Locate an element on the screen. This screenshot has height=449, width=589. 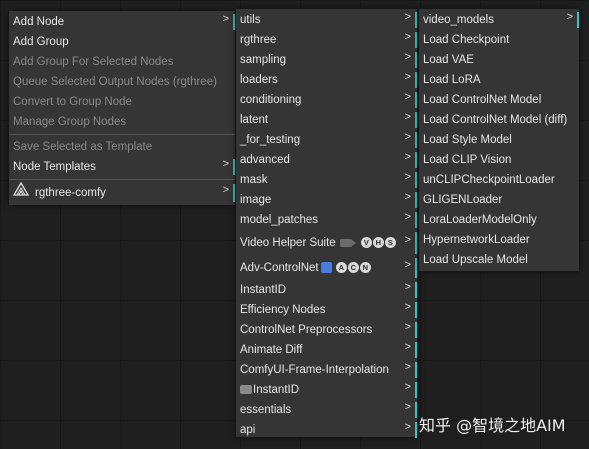
camera-photo-icon is located at coordinates (246, 390).